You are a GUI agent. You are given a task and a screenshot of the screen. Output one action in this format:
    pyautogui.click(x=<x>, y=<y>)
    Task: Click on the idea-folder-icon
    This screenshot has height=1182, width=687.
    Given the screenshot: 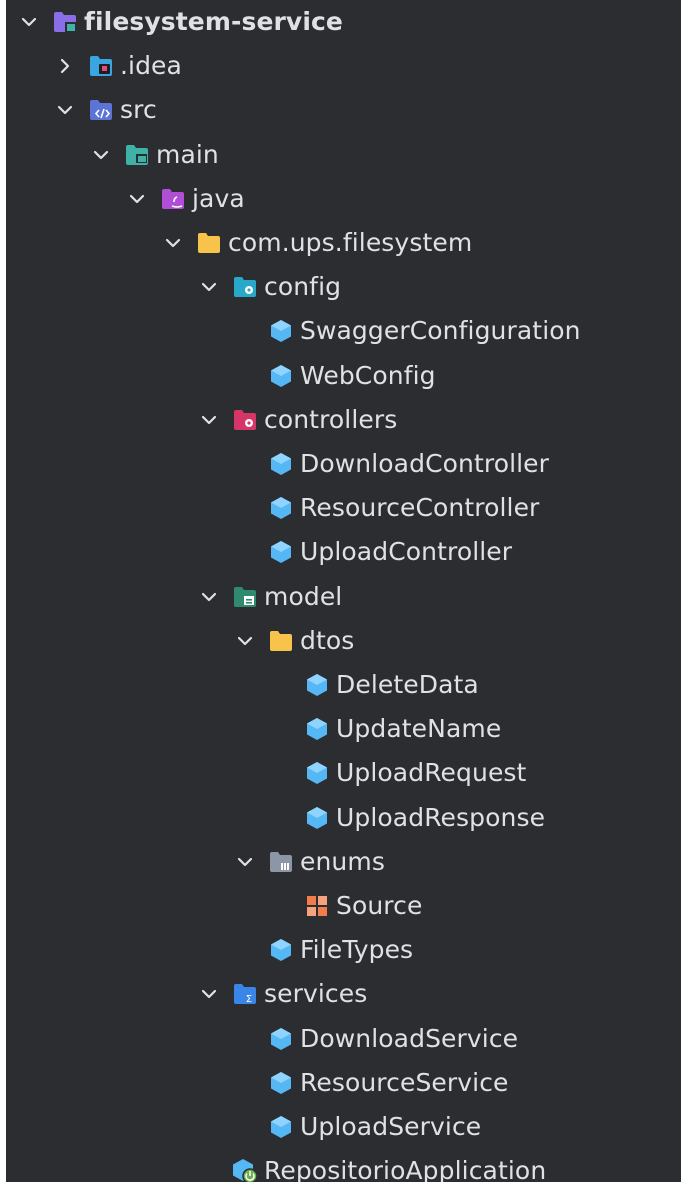 What is the action you would take?
    pyautogui.click(x=101, y=66)
    